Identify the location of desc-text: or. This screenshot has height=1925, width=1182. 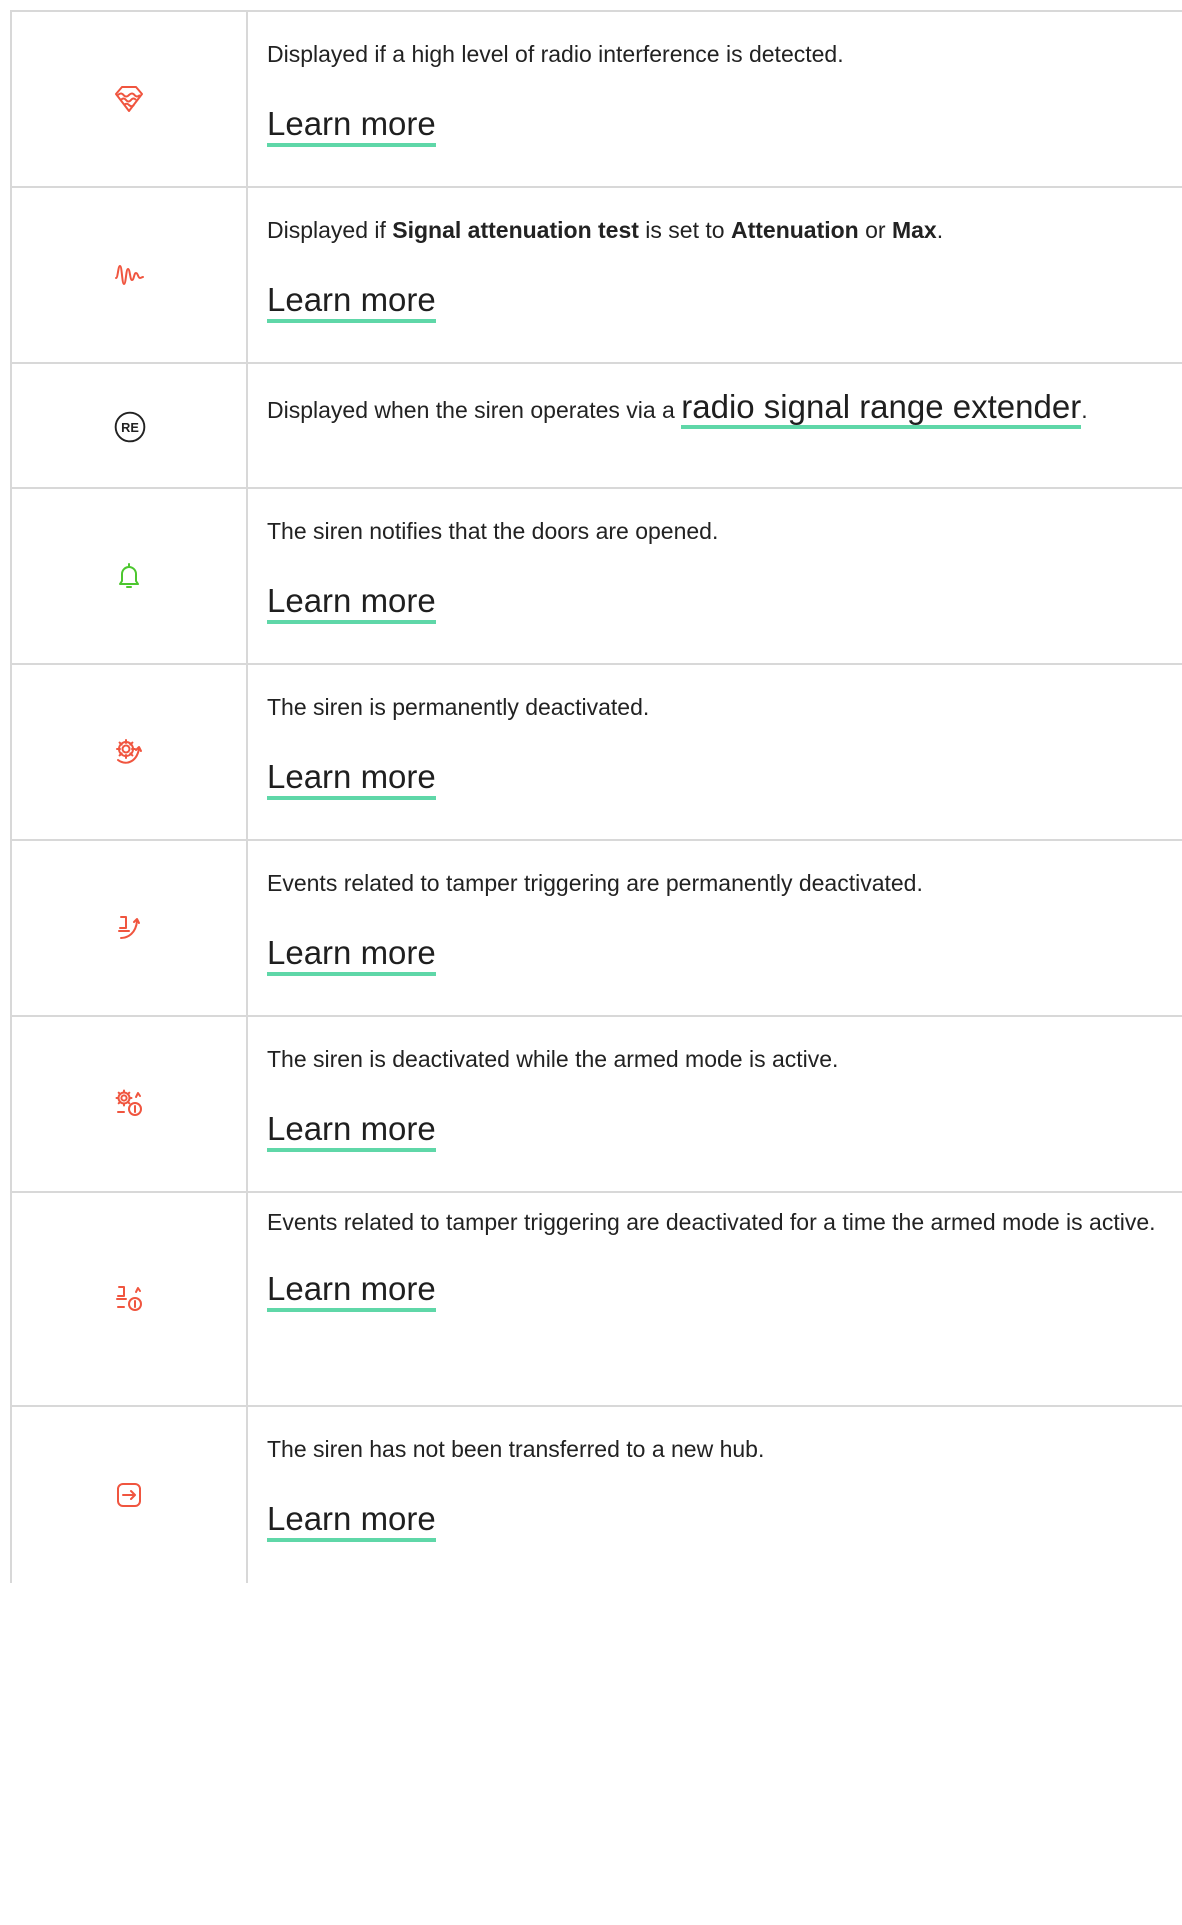
(875, 230).